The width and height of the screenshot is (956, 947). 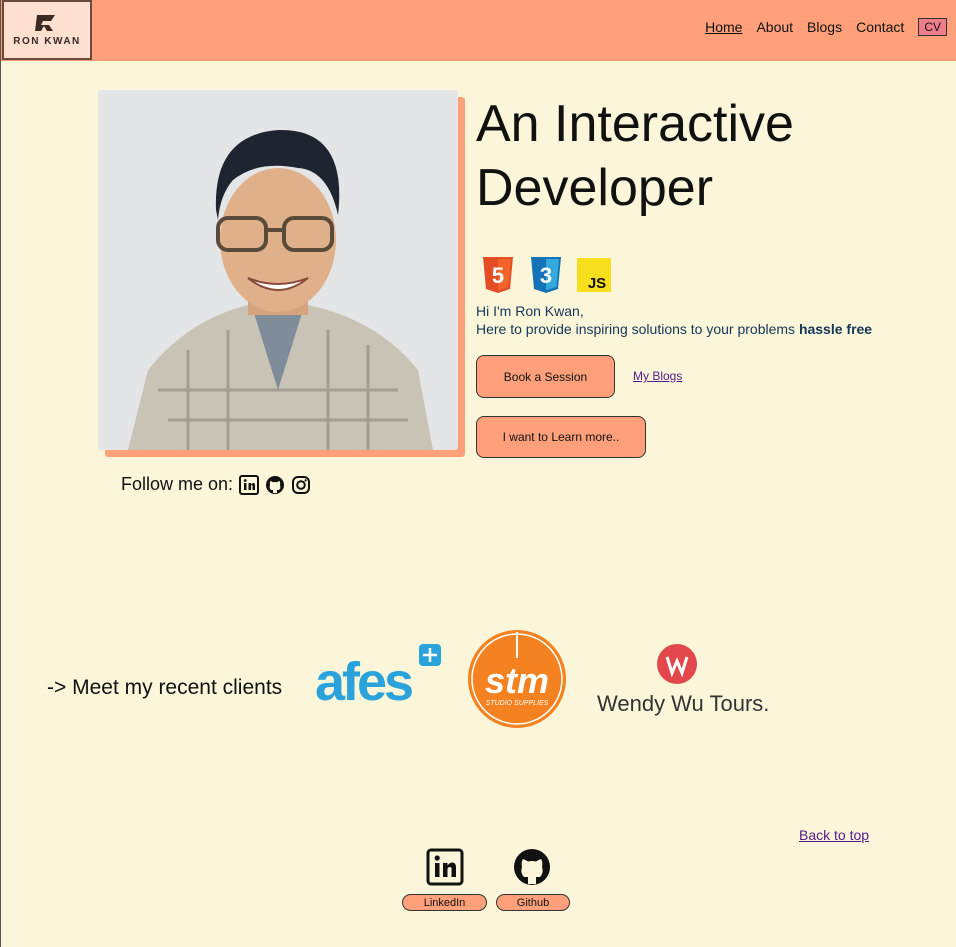 I want to click on stm-logo-subtext: STUDIO SUPPLIES, so click(x=517, y=703).